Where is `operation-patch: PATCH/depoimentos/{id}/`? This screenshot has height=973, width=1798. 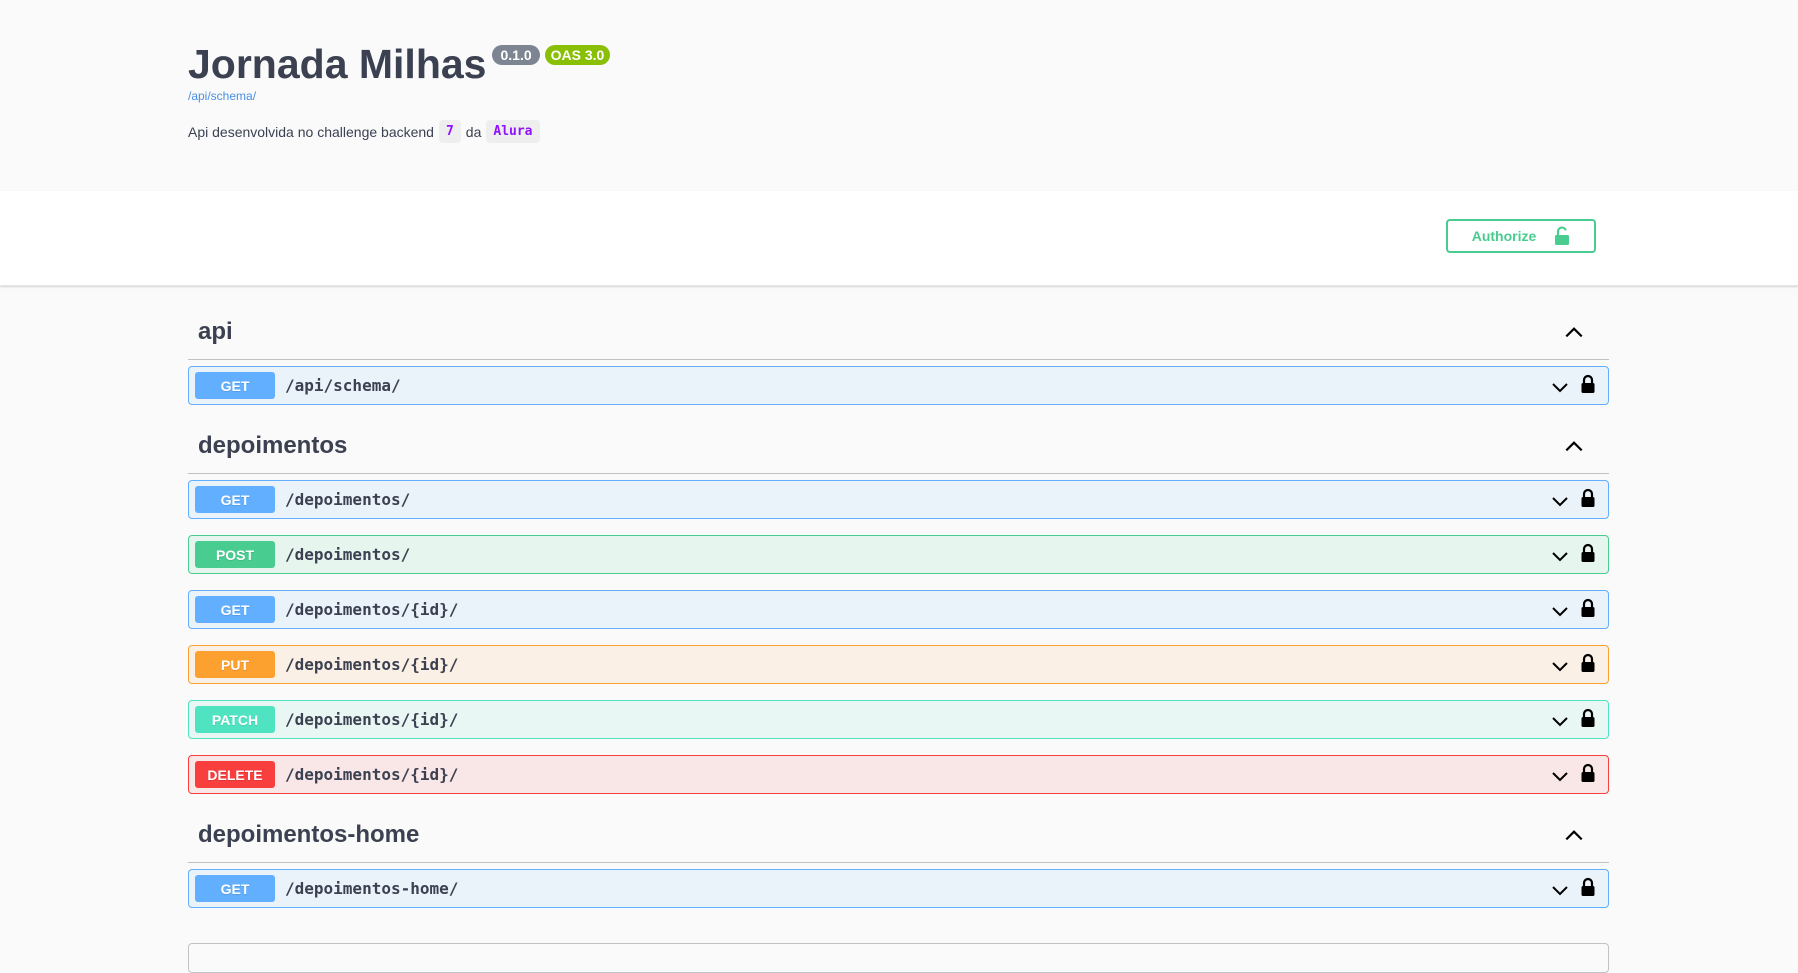 operation-patch: PATCH/depoimentos/{id}/ is located at coordinates (898, 719).